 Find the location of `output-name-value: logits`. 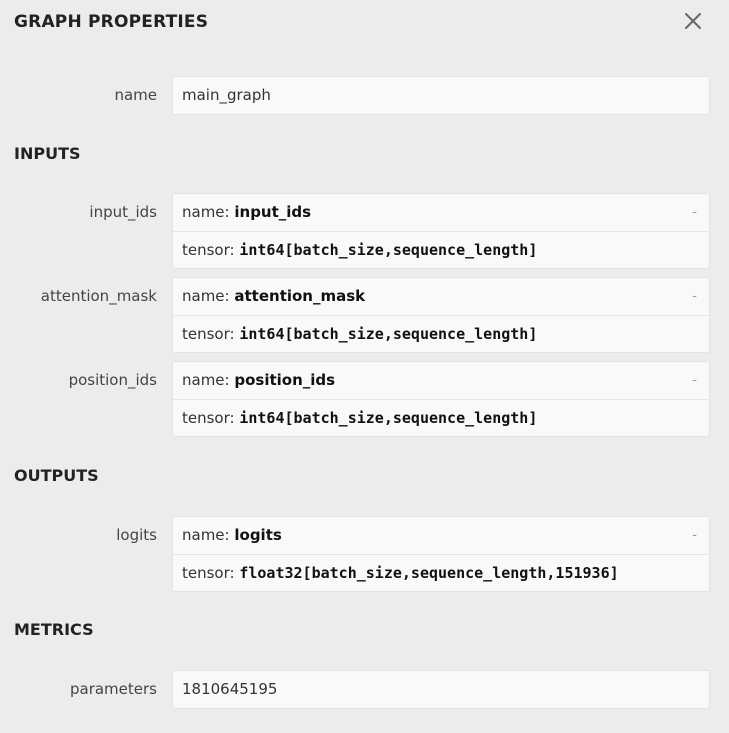

output-name-value: logits is located at coordinates (258, 535).